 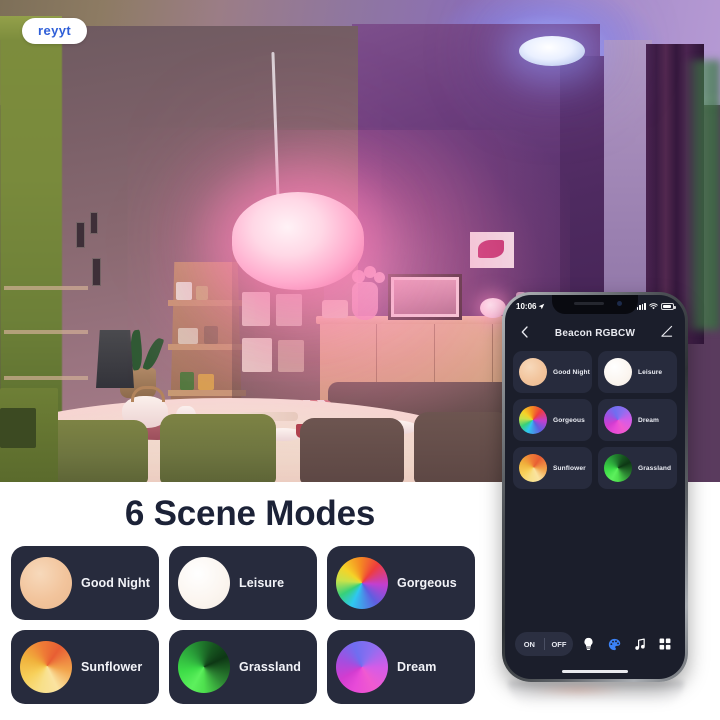 What do you see at coordinates (702, 195) in the screenshot?
I see `curtain-green-glow` at bounding box center [702, 195].